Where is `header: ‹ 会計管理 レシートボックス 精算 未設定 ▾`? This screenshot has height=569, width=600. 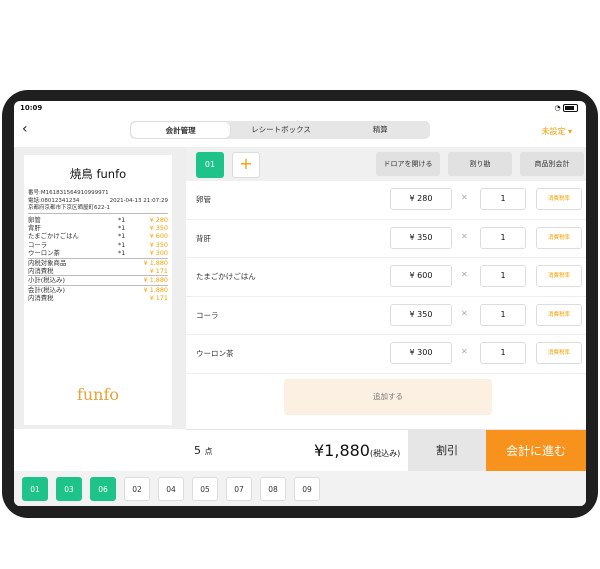
header: ‹ 会計管理 レシートボックス 精算 未設定 ▾ is located at coordinates (300, 130).